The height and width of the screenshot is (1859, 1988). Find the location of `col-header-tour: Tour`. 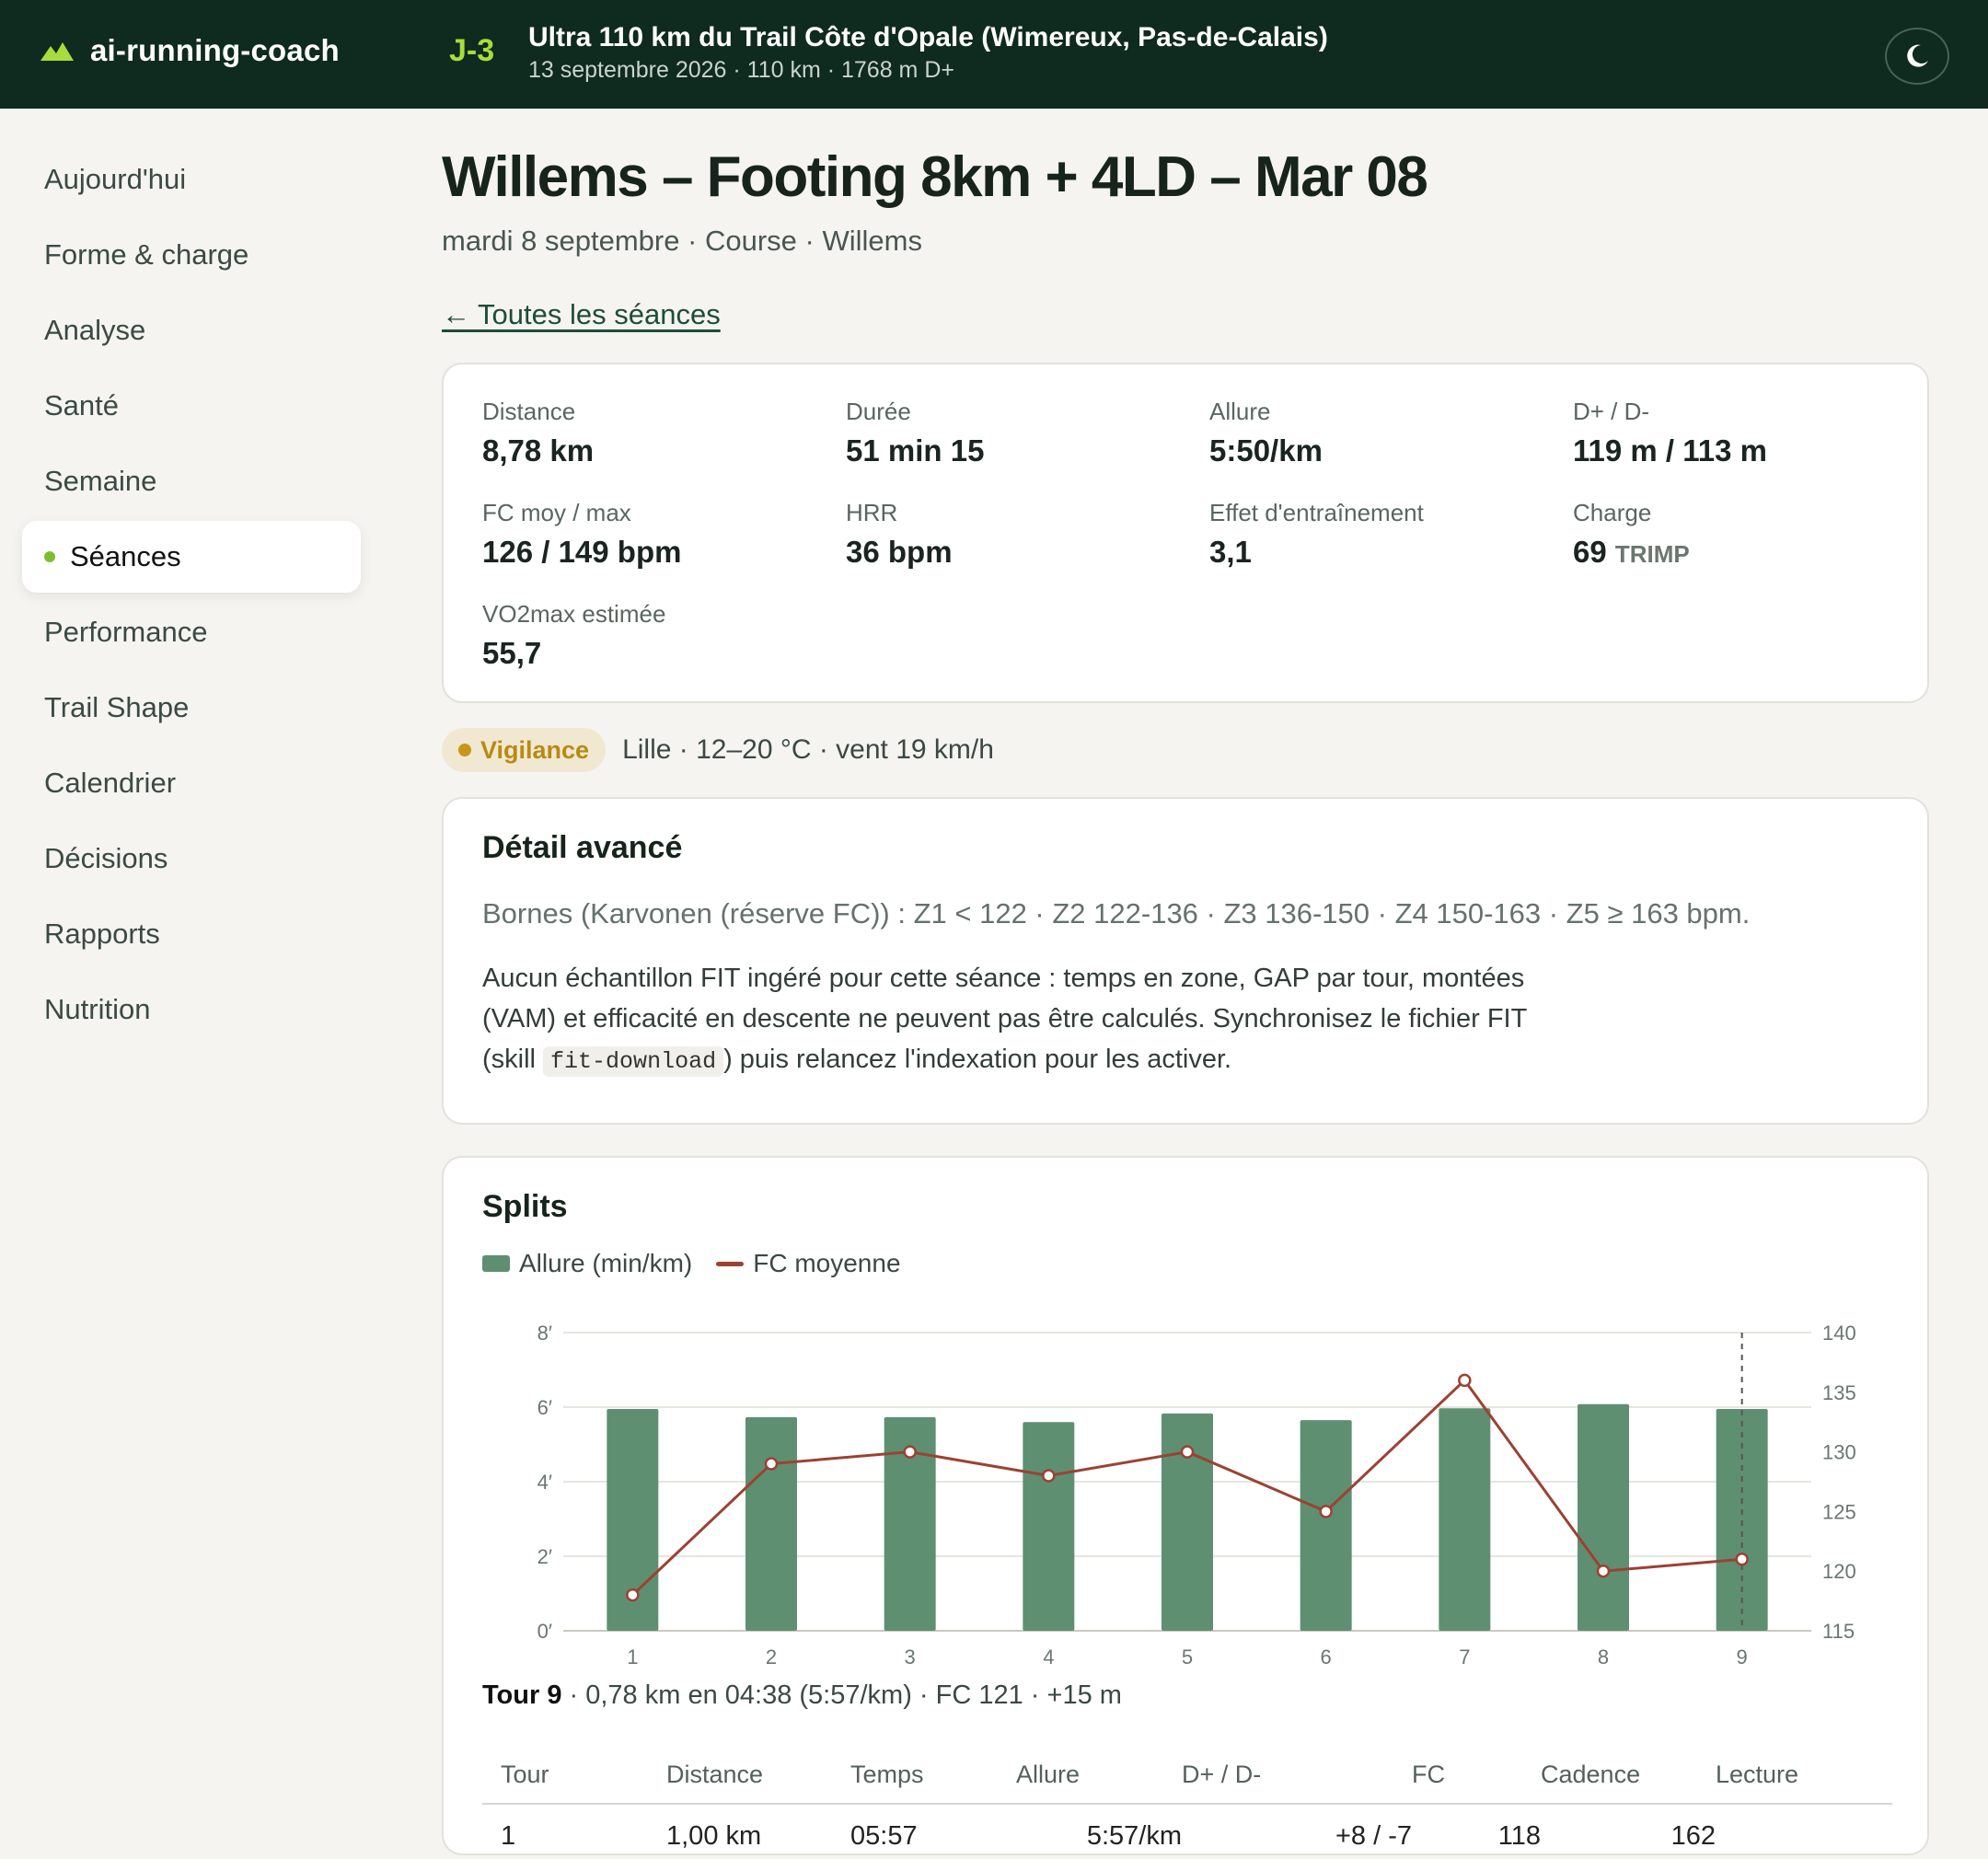

col-header-tour: Tour is located at coordinates (574, 1777).